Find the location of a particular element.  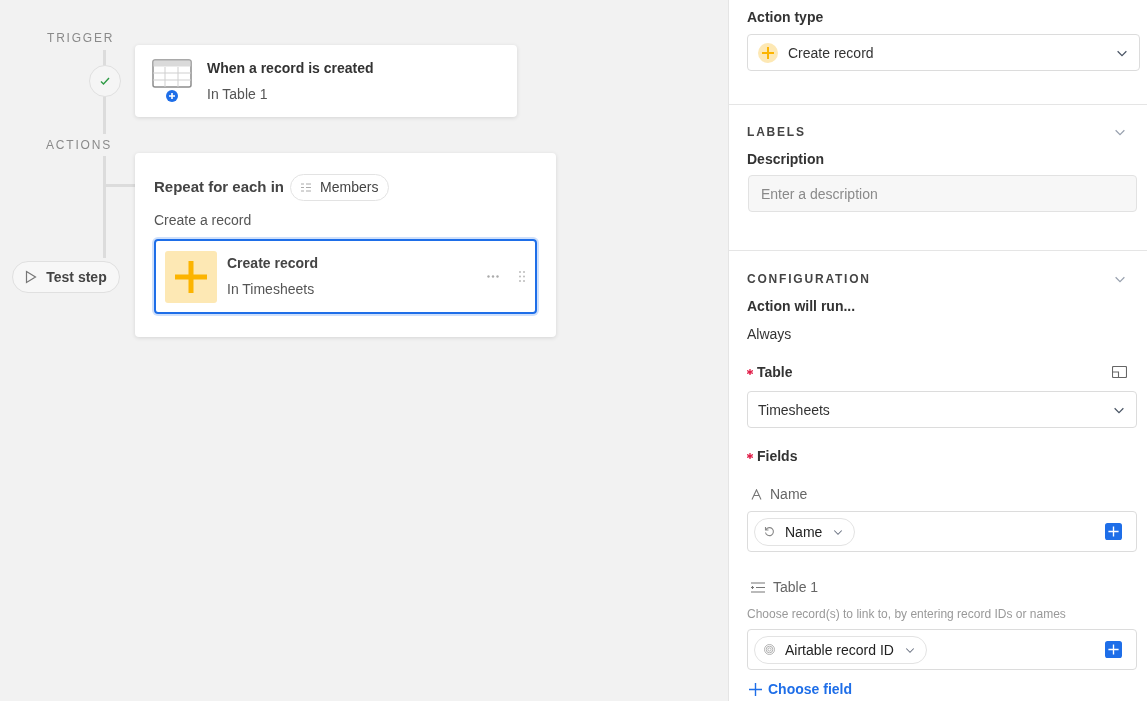

action-step-card: Create record In Timesheets is located at coordinates (345, 276).